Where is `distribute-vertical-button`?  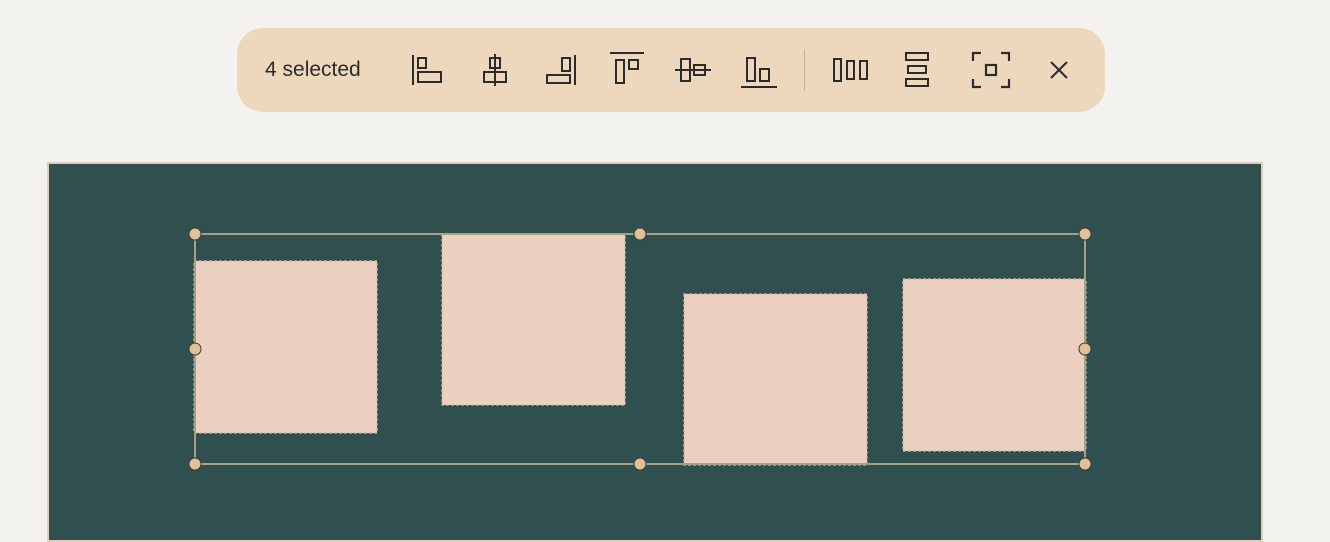
distribute-vertical-button is located at coordinates (917, 70).